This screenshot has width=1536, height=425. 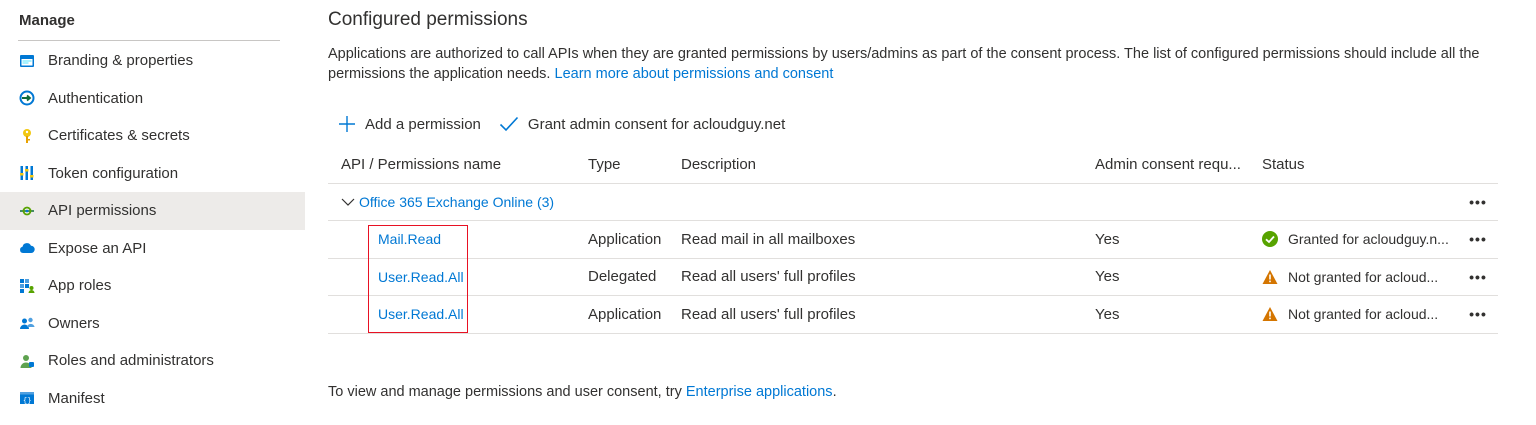 What do you see at coordinates (102, 211) in the screenshot?
I see `sidebar-item-label: API permissions` at bounding box center [102, 211].